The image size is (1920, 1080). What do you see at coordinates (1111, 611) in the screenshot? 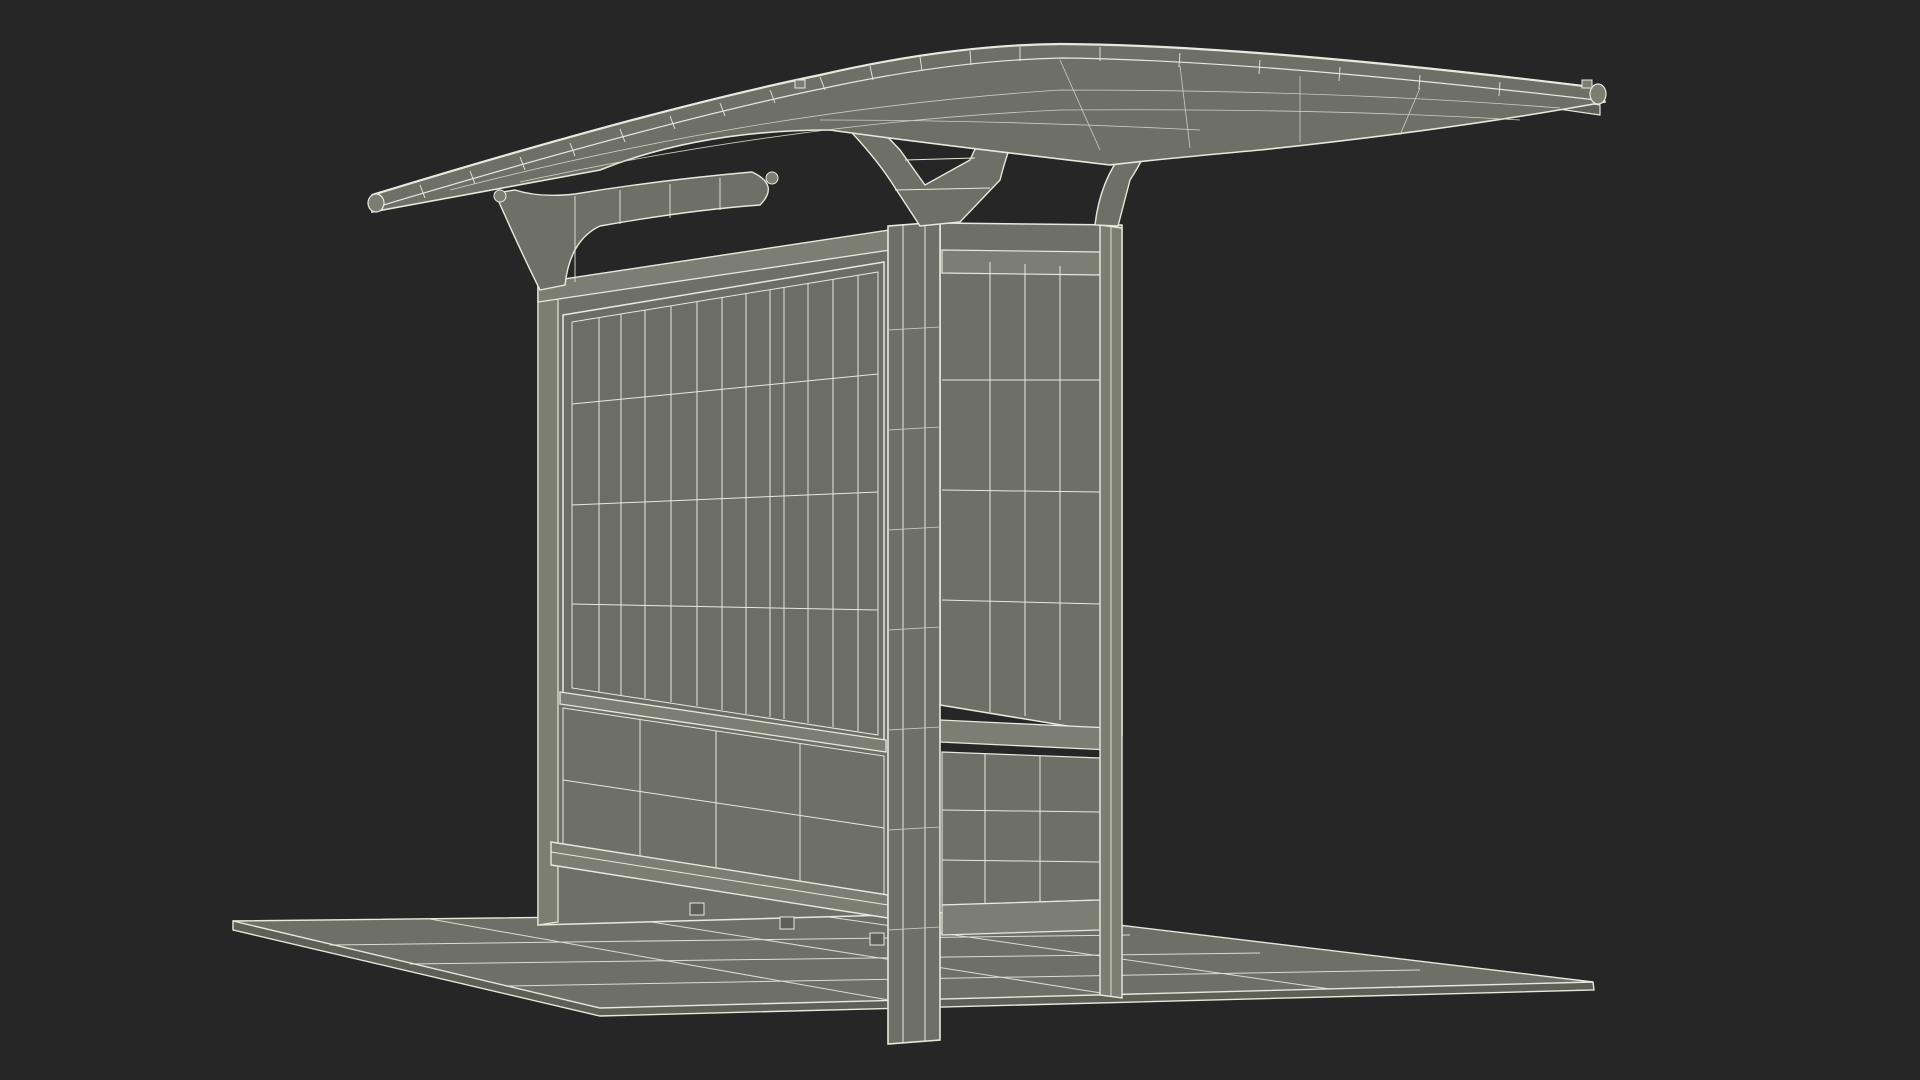
I see `rear-post` at bounding box center [1111, 611].